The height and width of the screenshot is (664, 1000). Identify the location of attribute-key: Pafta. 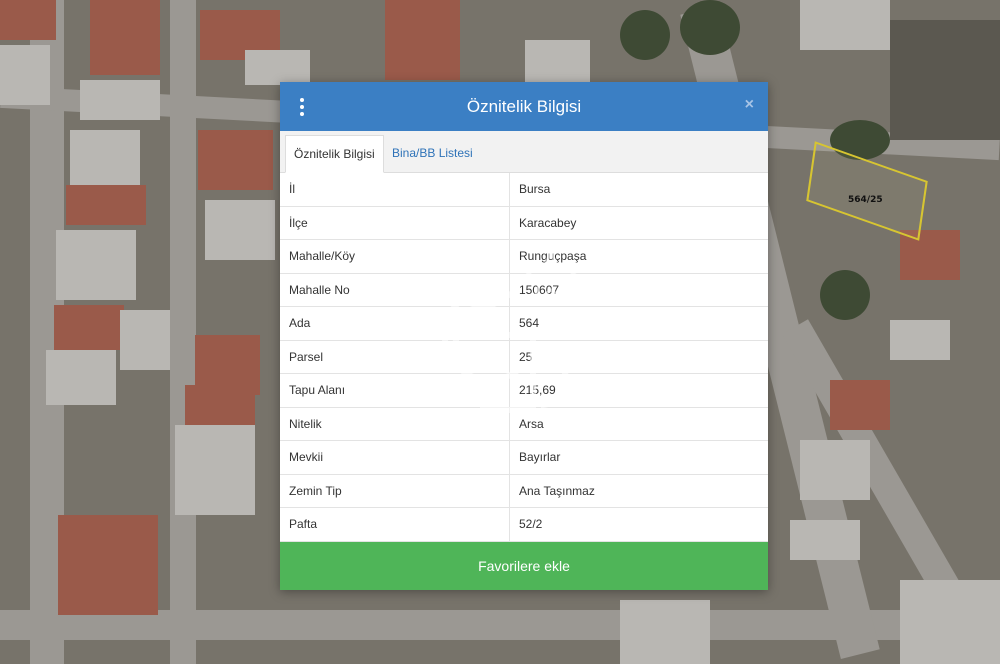
(395, 524).